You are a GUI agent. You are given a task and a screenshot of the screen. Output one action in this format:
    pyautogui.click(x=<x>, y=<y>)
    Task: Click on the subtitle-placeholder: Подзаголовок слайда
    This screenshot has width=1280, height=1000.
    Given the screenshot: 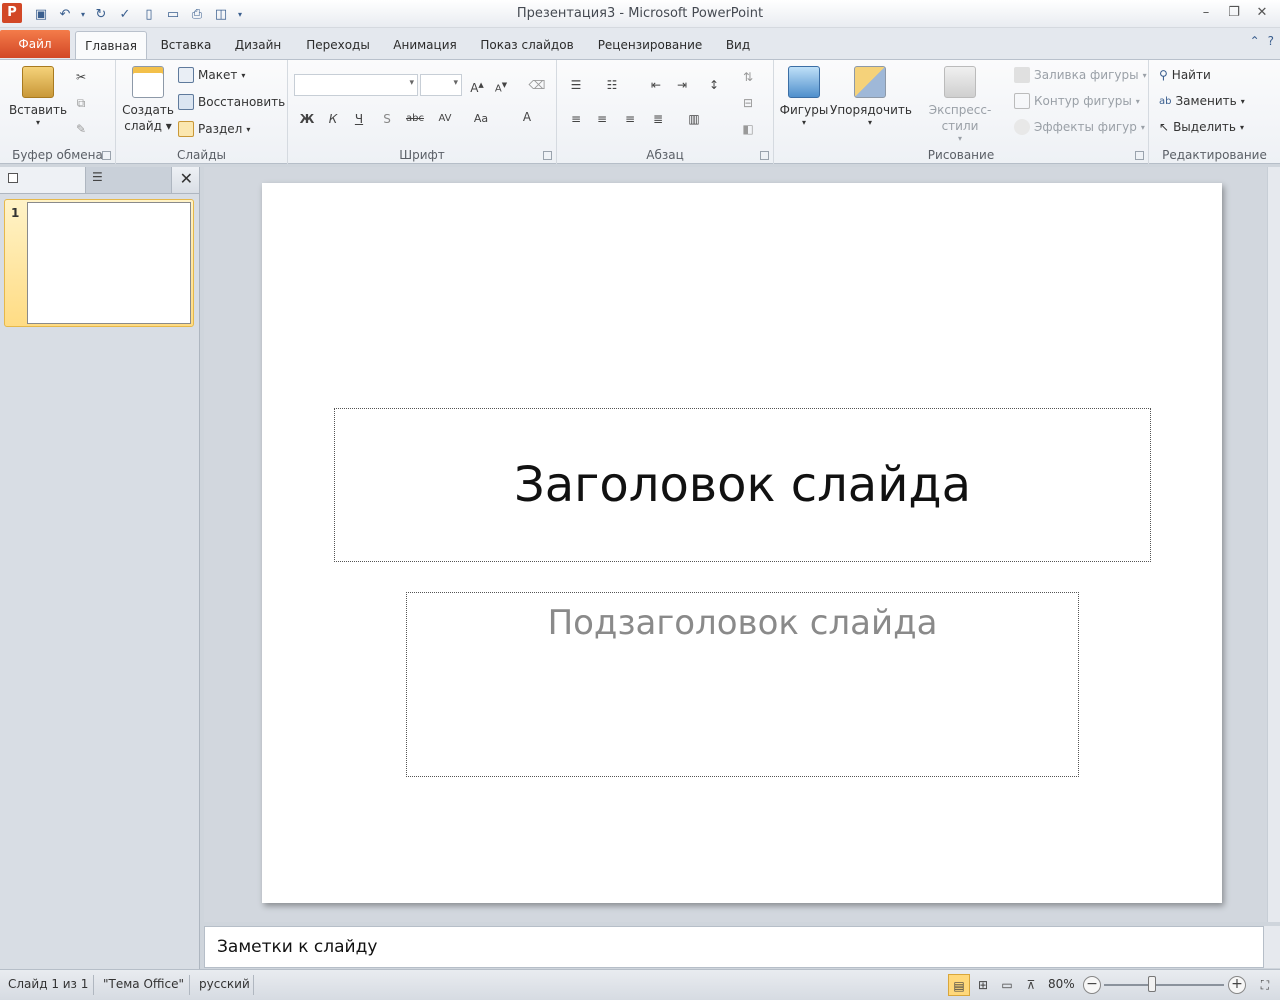 What is the action you would take?
    pyautogui.click(x=742, y=684)
    